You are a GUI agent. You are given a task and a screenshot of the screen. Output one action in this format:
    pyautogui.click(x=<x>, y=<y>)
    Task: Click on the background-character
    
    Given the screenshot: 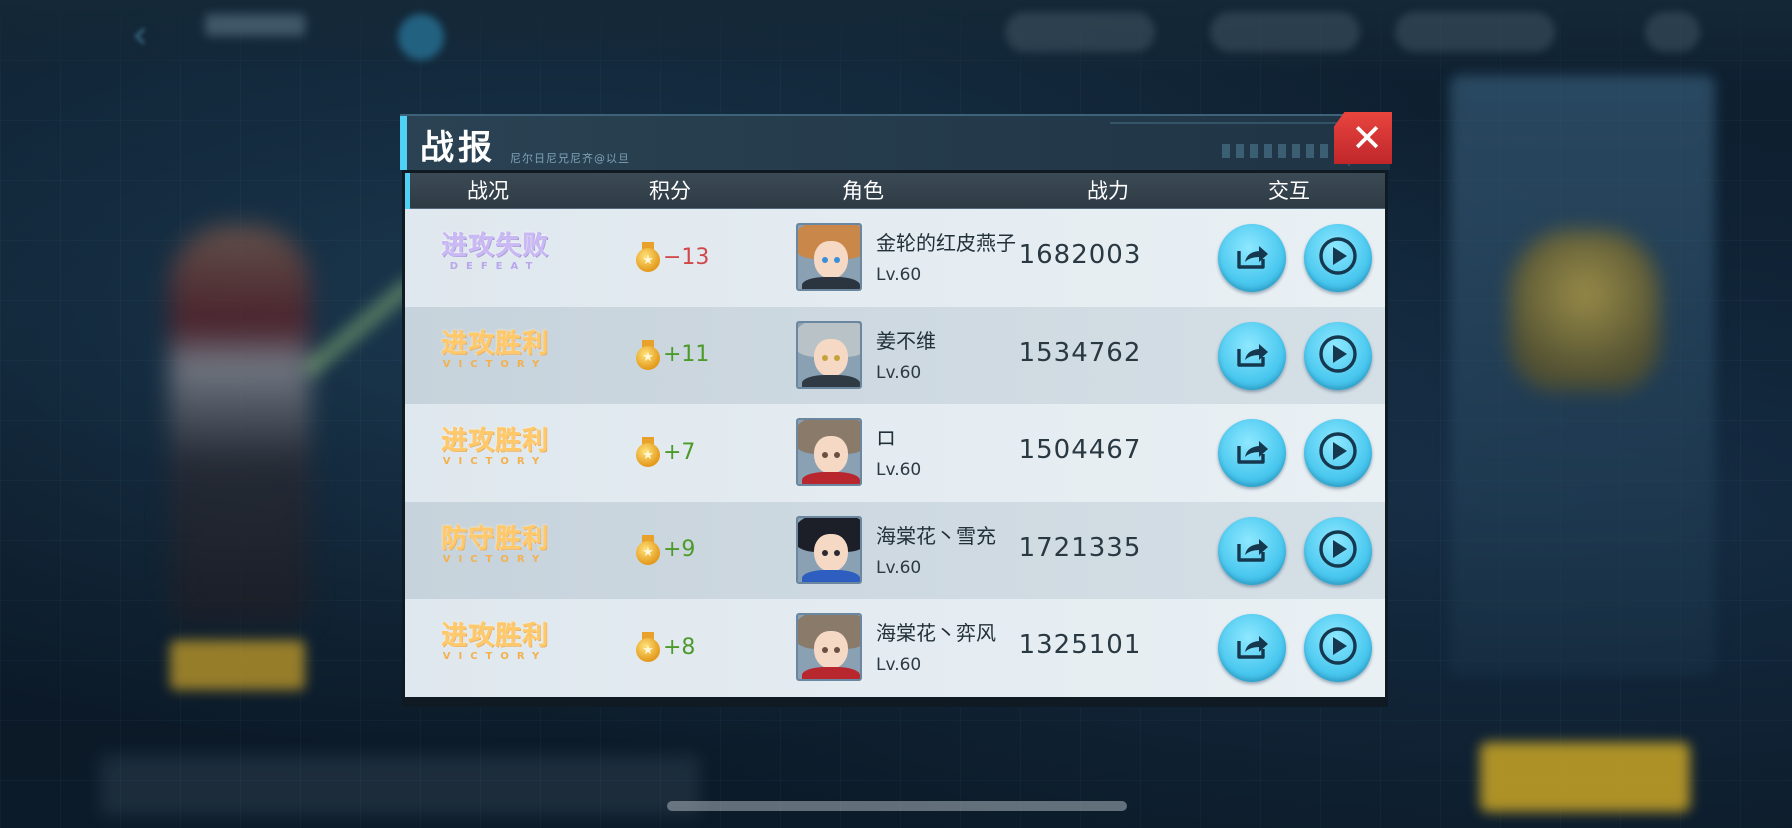 What is the action you would take?
    pyautogui.click(x=240, y=425)
    